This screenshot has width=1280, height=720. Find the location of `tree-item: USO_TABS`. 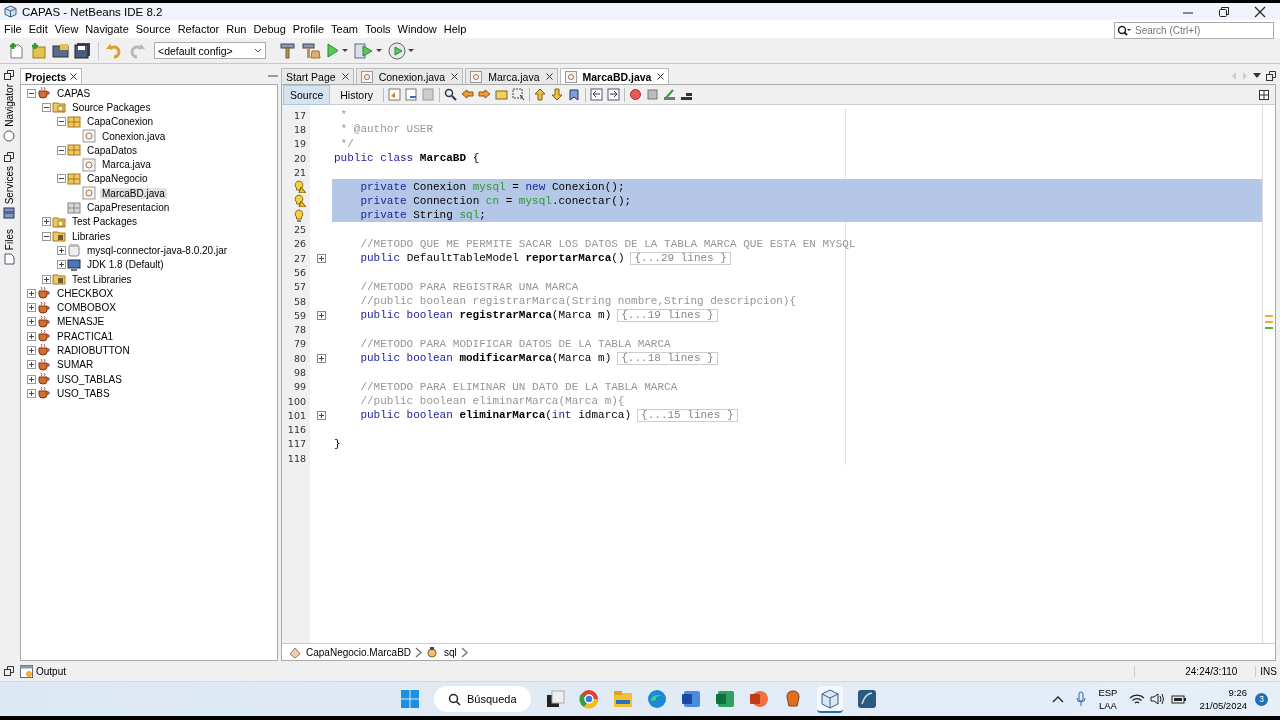

tree-item: USO_TABS is located at coordinates (83, 393).